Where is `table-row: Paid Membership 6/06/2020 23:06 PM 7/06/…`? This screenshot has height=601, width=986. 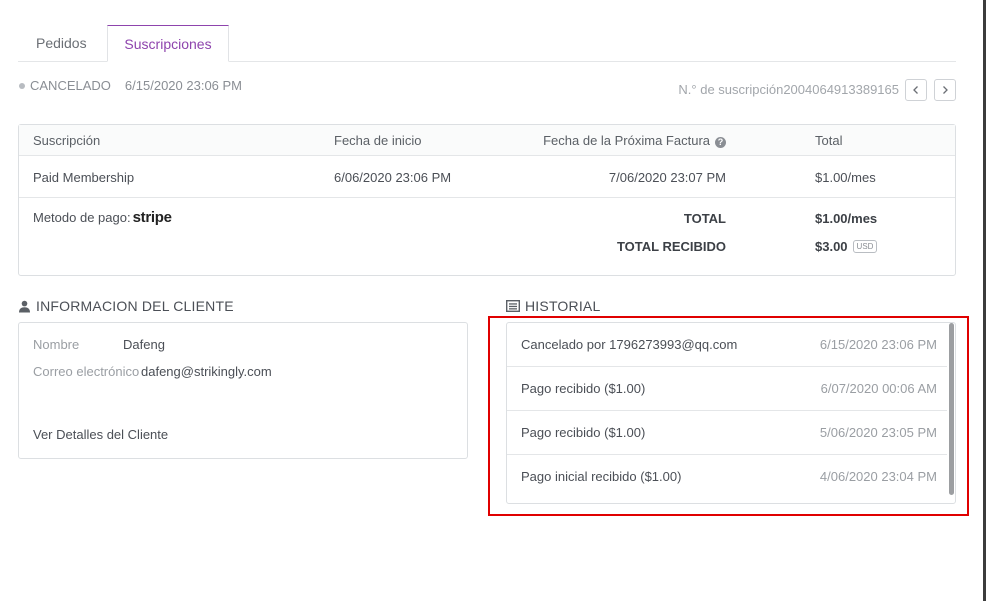 table-row: Paid Membership 6/06/2020 23:06 PM 7/06/… is located at coordinates (487, 177).